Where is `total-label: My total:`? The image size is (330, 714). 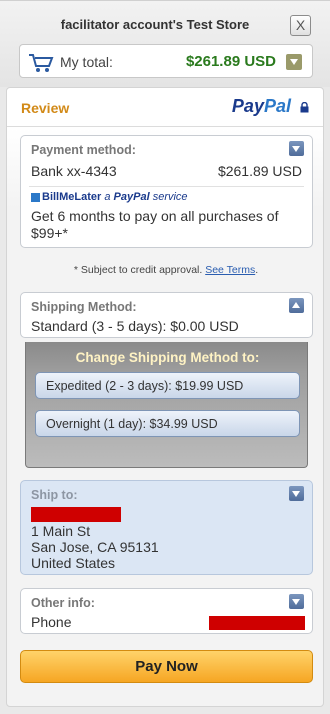 total-label: My total: is located at coordinates (86, 62).